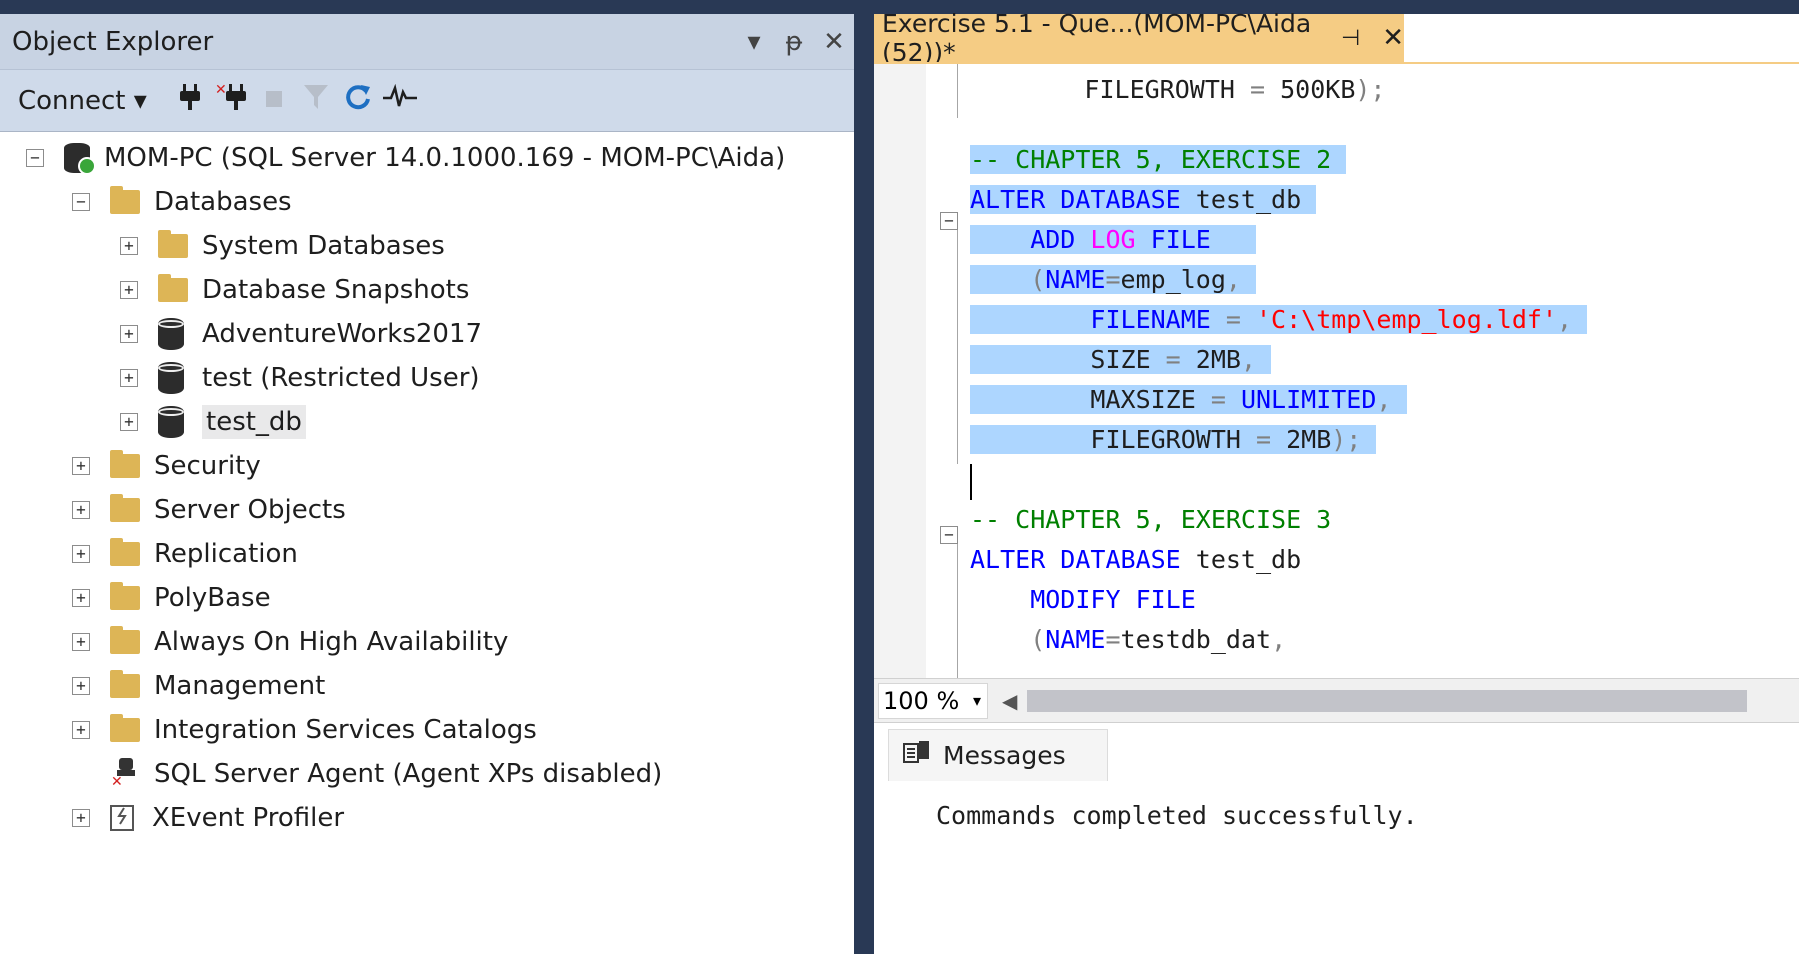 This screenshot has height=954, width=1799. I want to click on sql-agent-disabled-icon: ✕, so click(125, 774).